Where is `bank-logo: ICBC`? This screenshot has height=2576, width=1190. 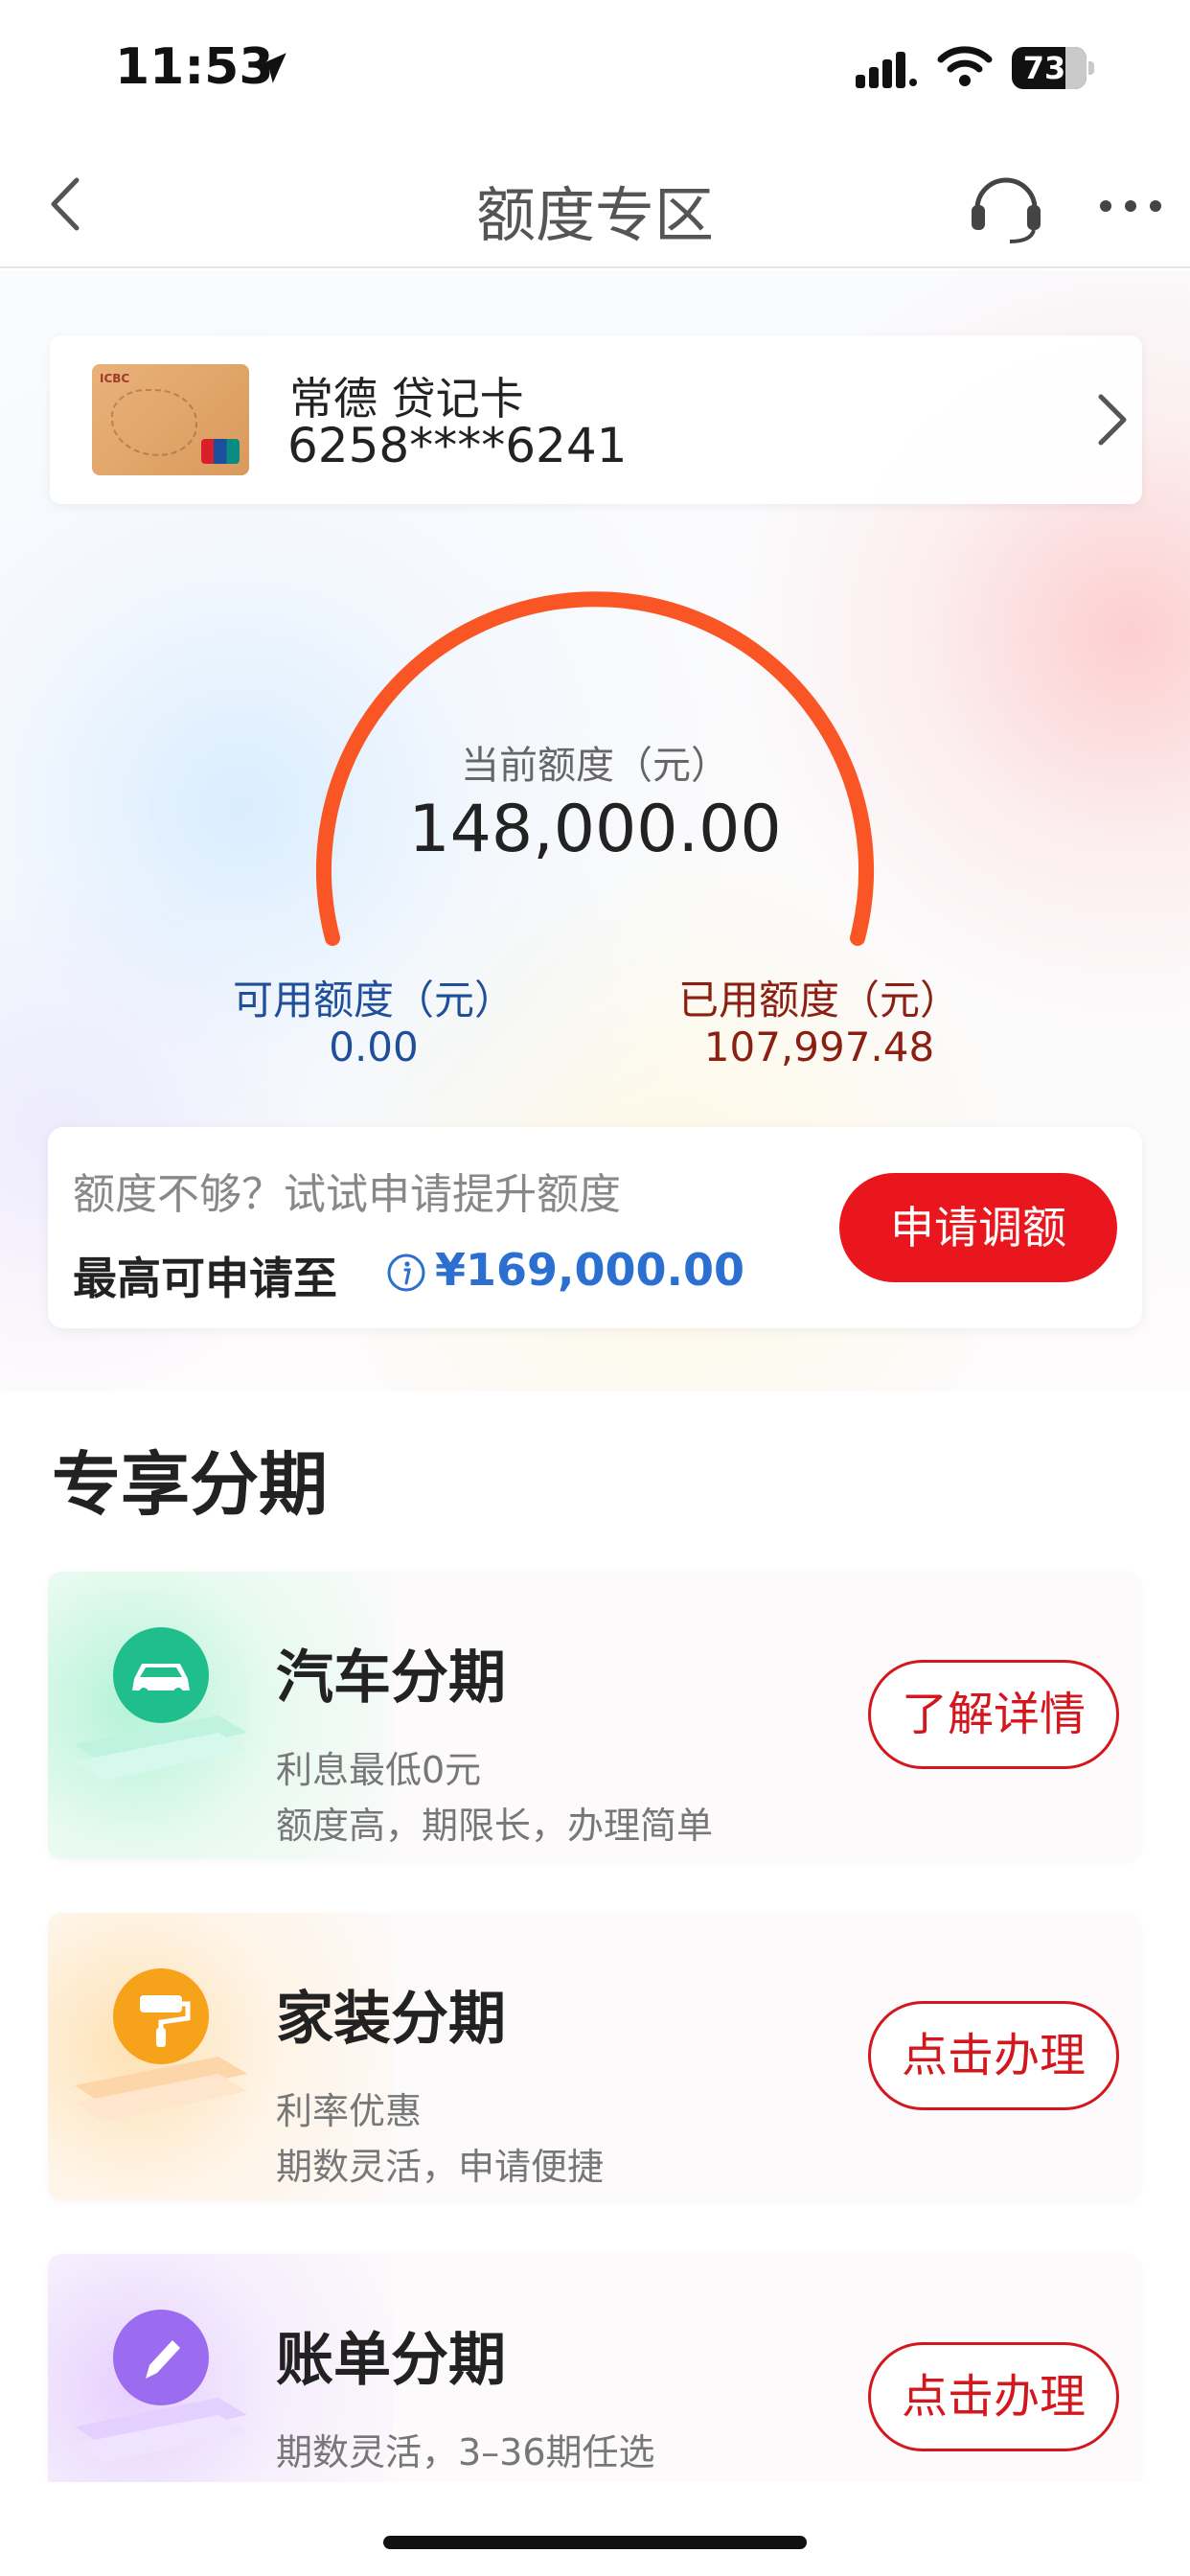 bank-logo: ICBC is located at coordinates (115, 378).